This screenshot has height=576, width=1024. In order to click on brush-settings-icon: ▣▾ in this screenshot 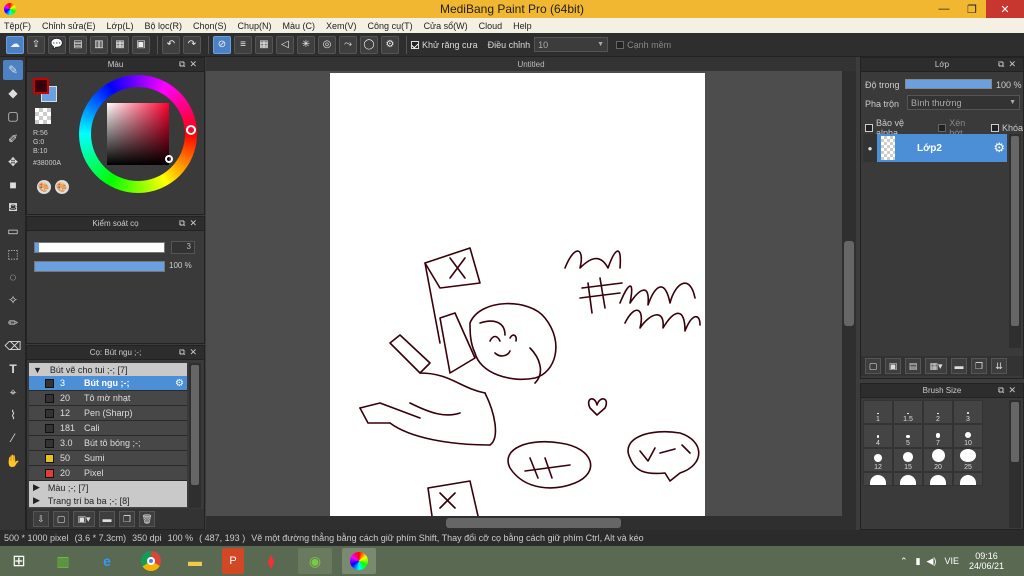, I will do `click(84, 519)`.